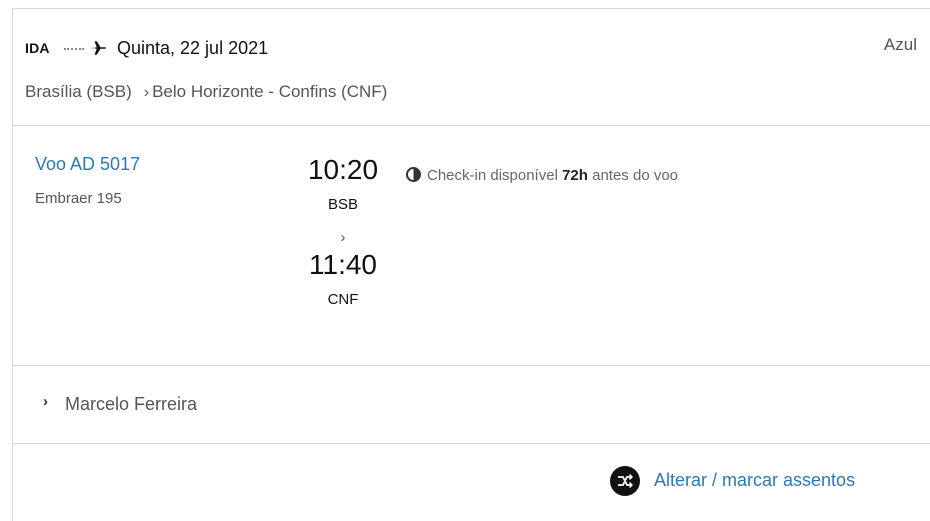  Describe the element at coordinates (37, 48) in the screenshot. I see `direction-label: IDA` at that location.